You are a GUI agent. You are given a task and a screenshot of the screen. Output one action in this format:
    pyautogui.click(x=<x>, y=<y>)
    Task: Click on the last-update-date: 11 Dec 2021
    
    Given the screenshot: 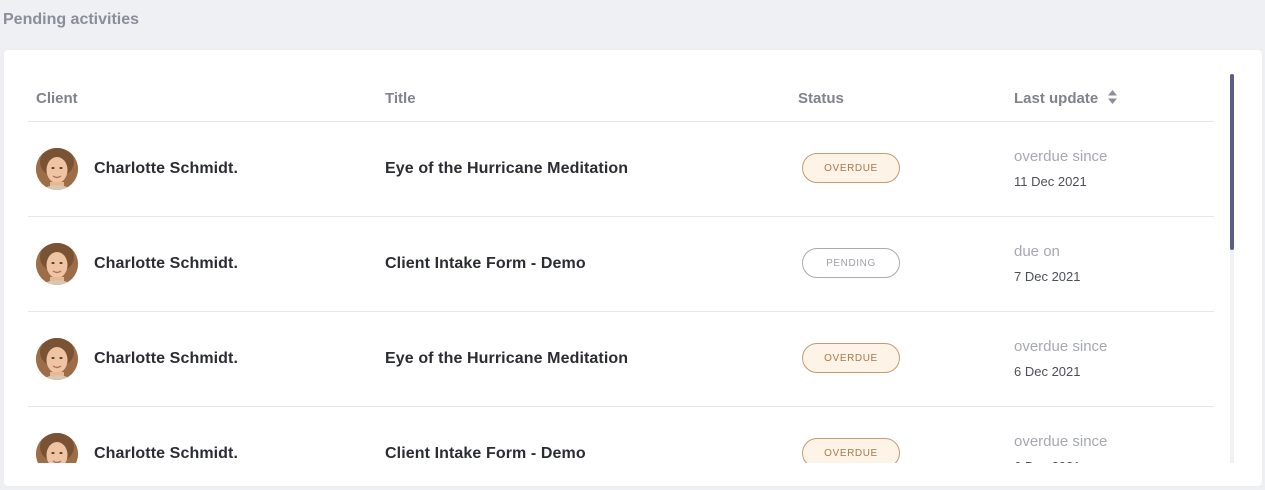 What is the action you would take?
    pyautogui.click(x=1050, y=181)
    